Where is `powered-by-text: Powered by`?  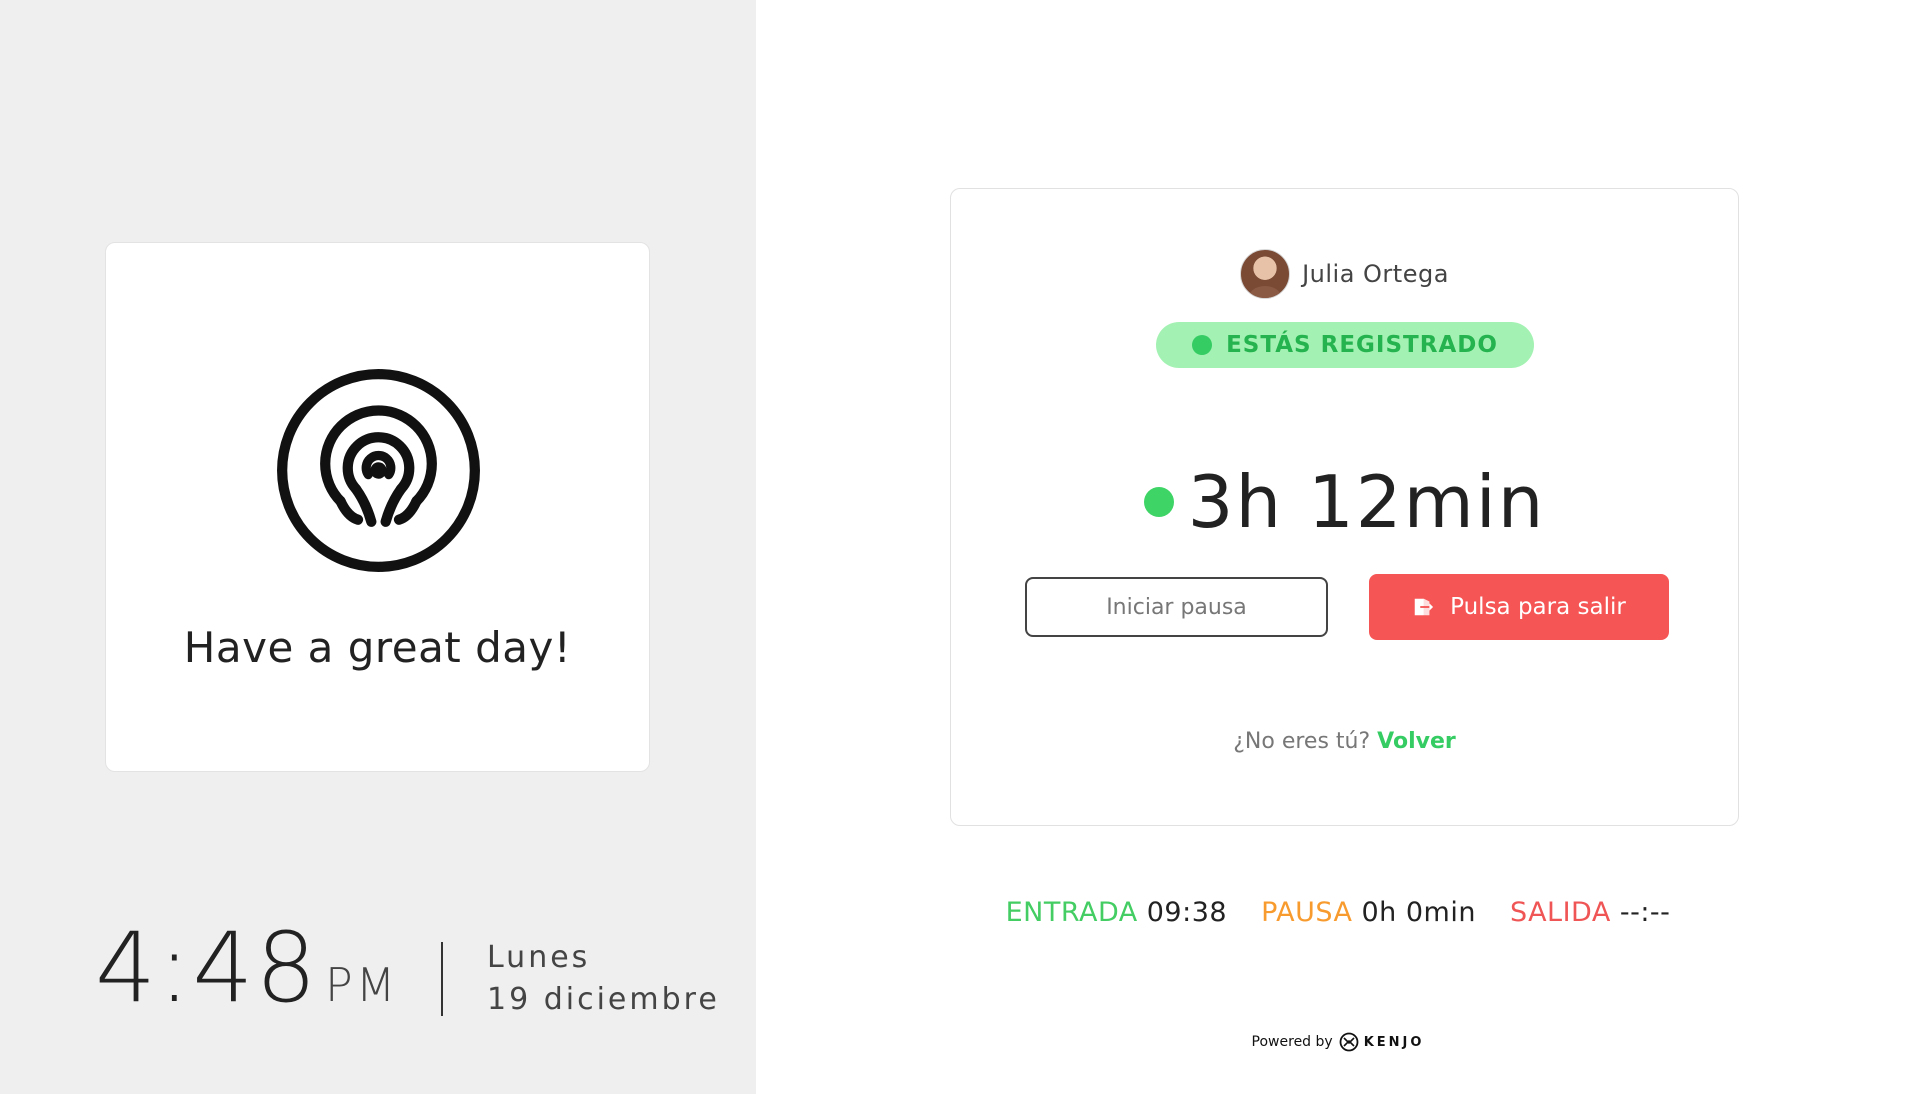
powered-by-text: Powered by is located at coordinates (1292, 1042).